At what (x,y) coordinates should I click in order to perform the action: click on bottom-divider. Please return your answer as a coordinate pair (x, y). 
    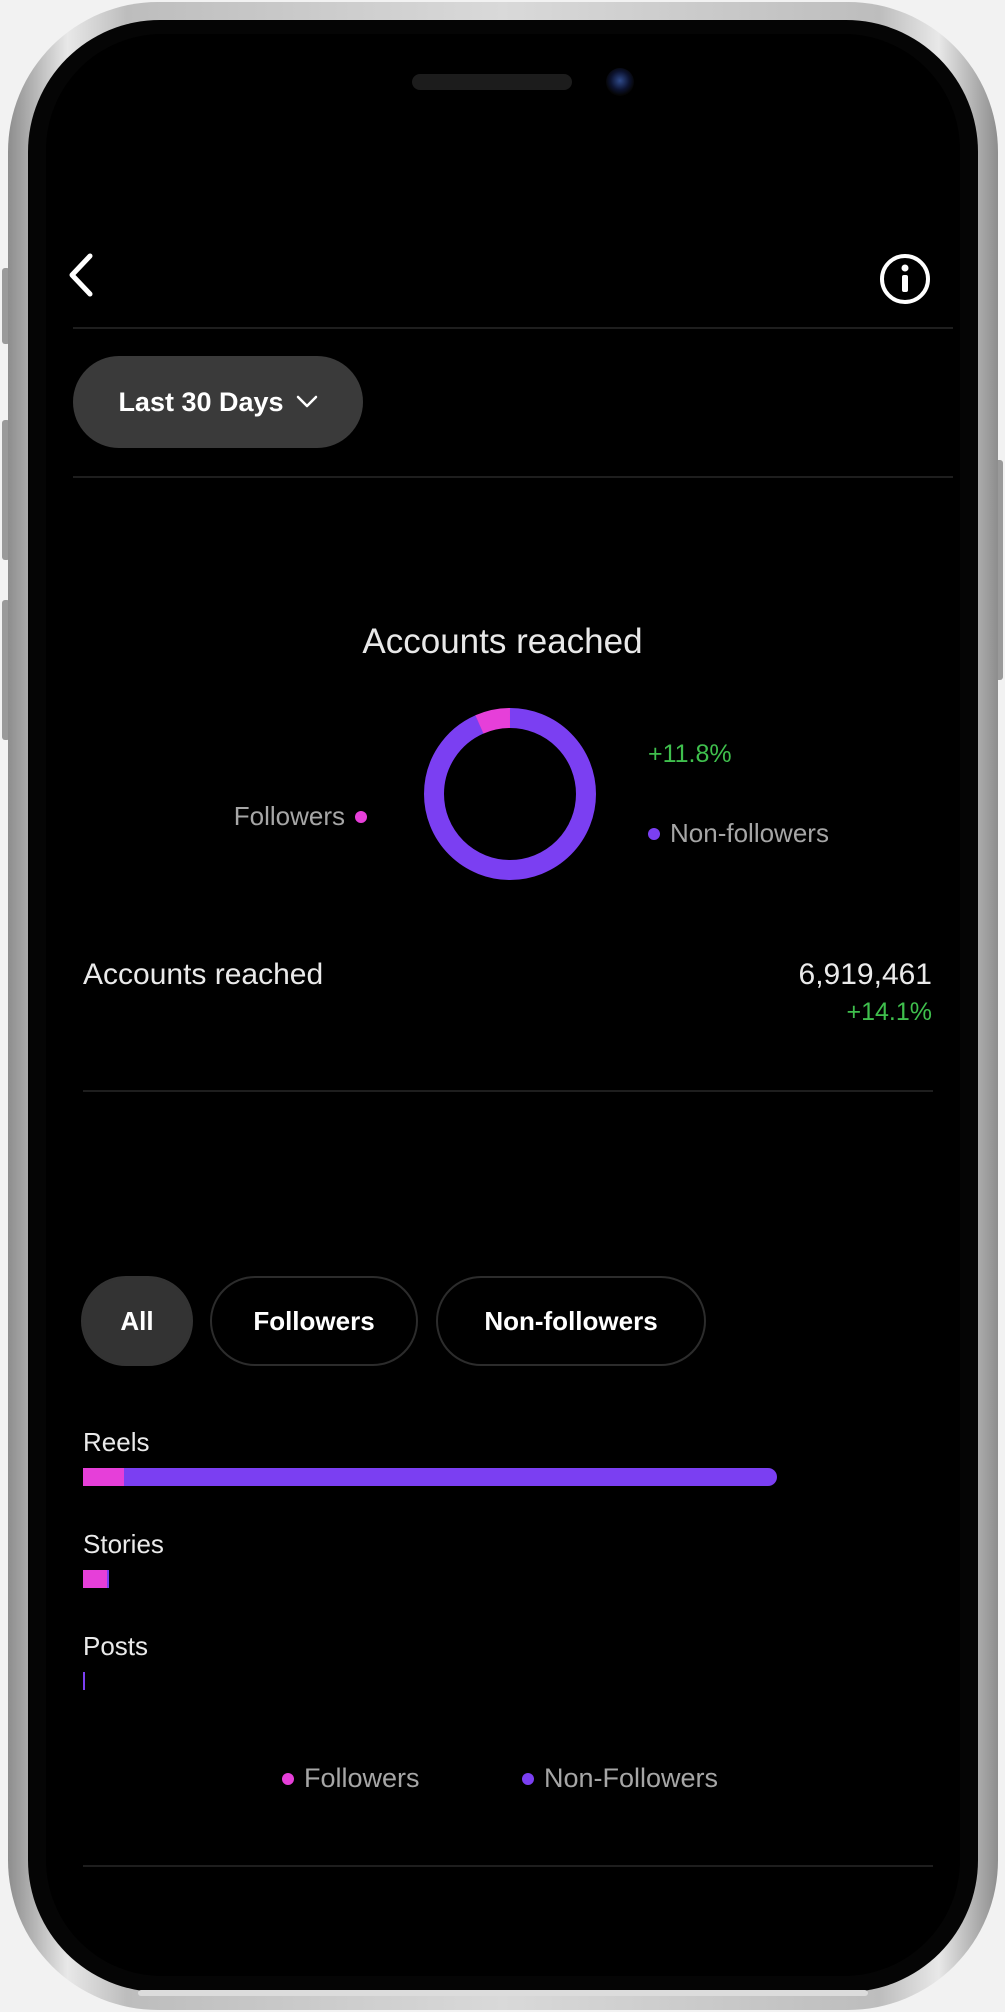
    Looking at the image, I should click on (508, 1866).